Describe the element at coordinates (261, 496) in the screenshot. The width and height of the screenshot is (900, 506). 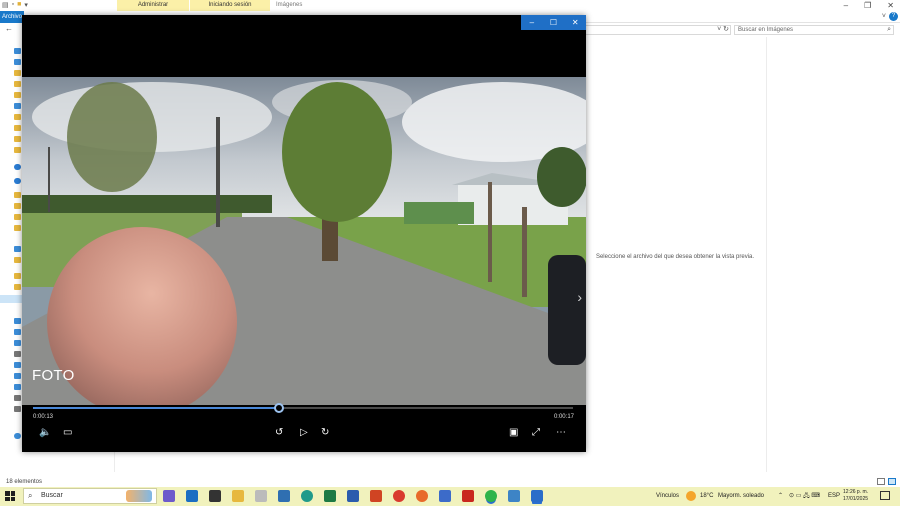
I see `settings-icon` at that location.